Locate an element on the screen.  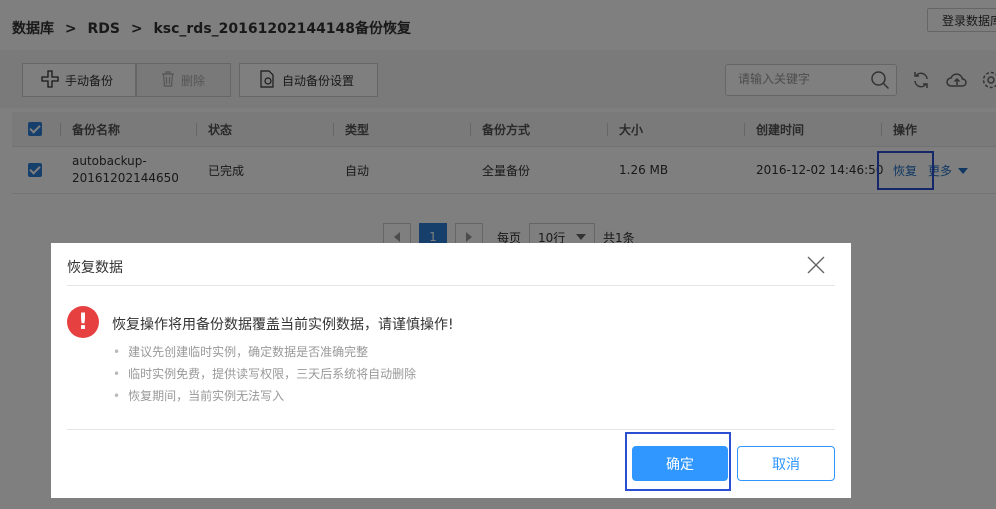
cancel-button: 取消 is located at coordinates (786, 463).